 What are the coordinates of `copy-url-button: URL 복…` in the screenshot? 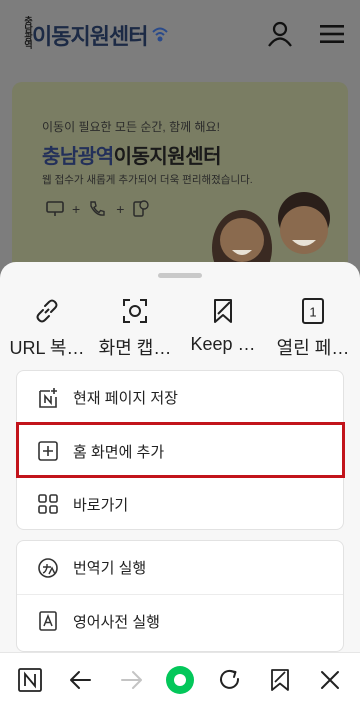 It's located at (47, 327).